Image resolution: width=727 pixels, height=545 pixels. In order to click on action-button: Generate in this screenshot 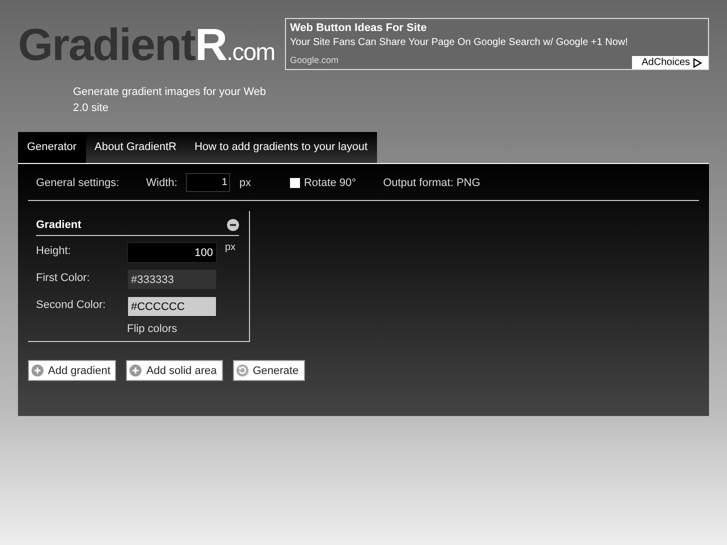, I will do `click(268, 370)`.